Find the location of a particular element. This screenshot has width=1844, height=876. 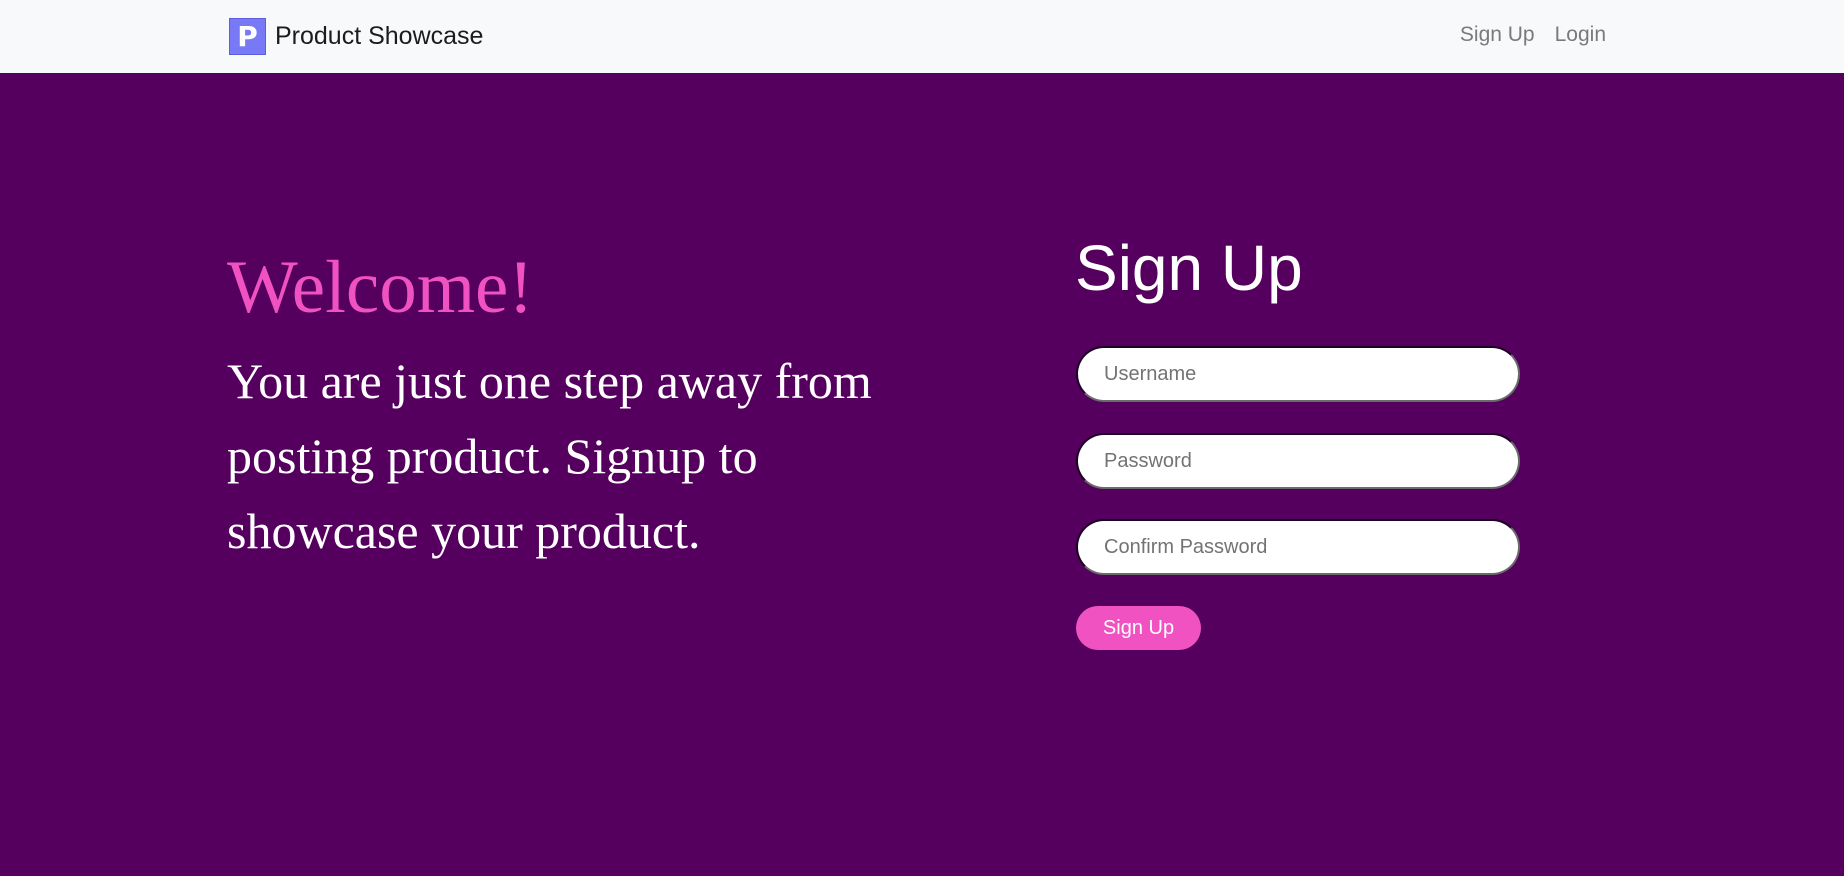

welcome-title: Welcome! is located at coordinates (380, 287).